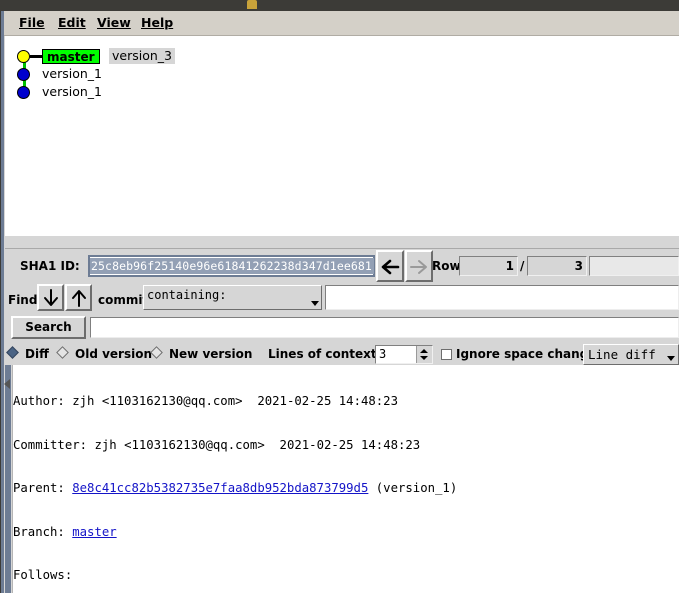 The image size is (679, 593). What do you see at coordinates (94, 532) in the screenshot?
I see `branch-link: master` at bounding box center [94, 532].